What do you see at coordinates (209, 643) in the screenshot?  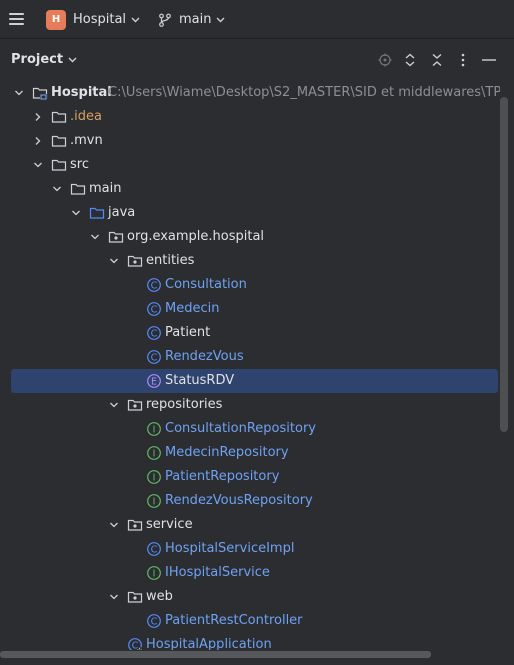 I see `tree-node-label: HospitalApplication` at bounding box center [209, 643].